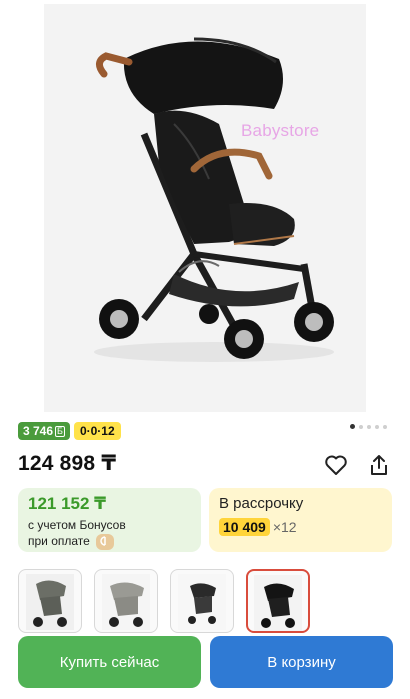  What do you see at coordinates (301, 662) in the screenshot?
I see `add-to-cart-button: В корзину` at bounding box center [301, 662].